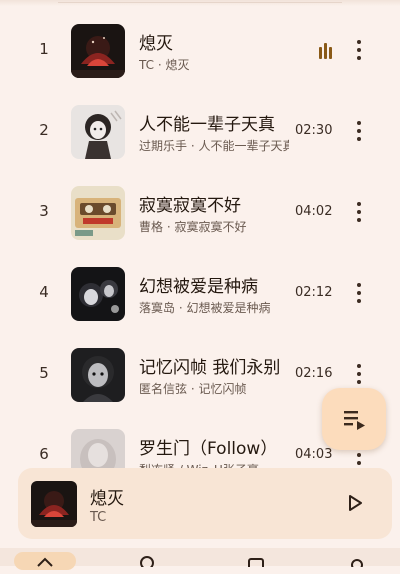  Describe the element at coordinates (314, 211) in the screenshot. I see `song-duration: 04:02` at that location.